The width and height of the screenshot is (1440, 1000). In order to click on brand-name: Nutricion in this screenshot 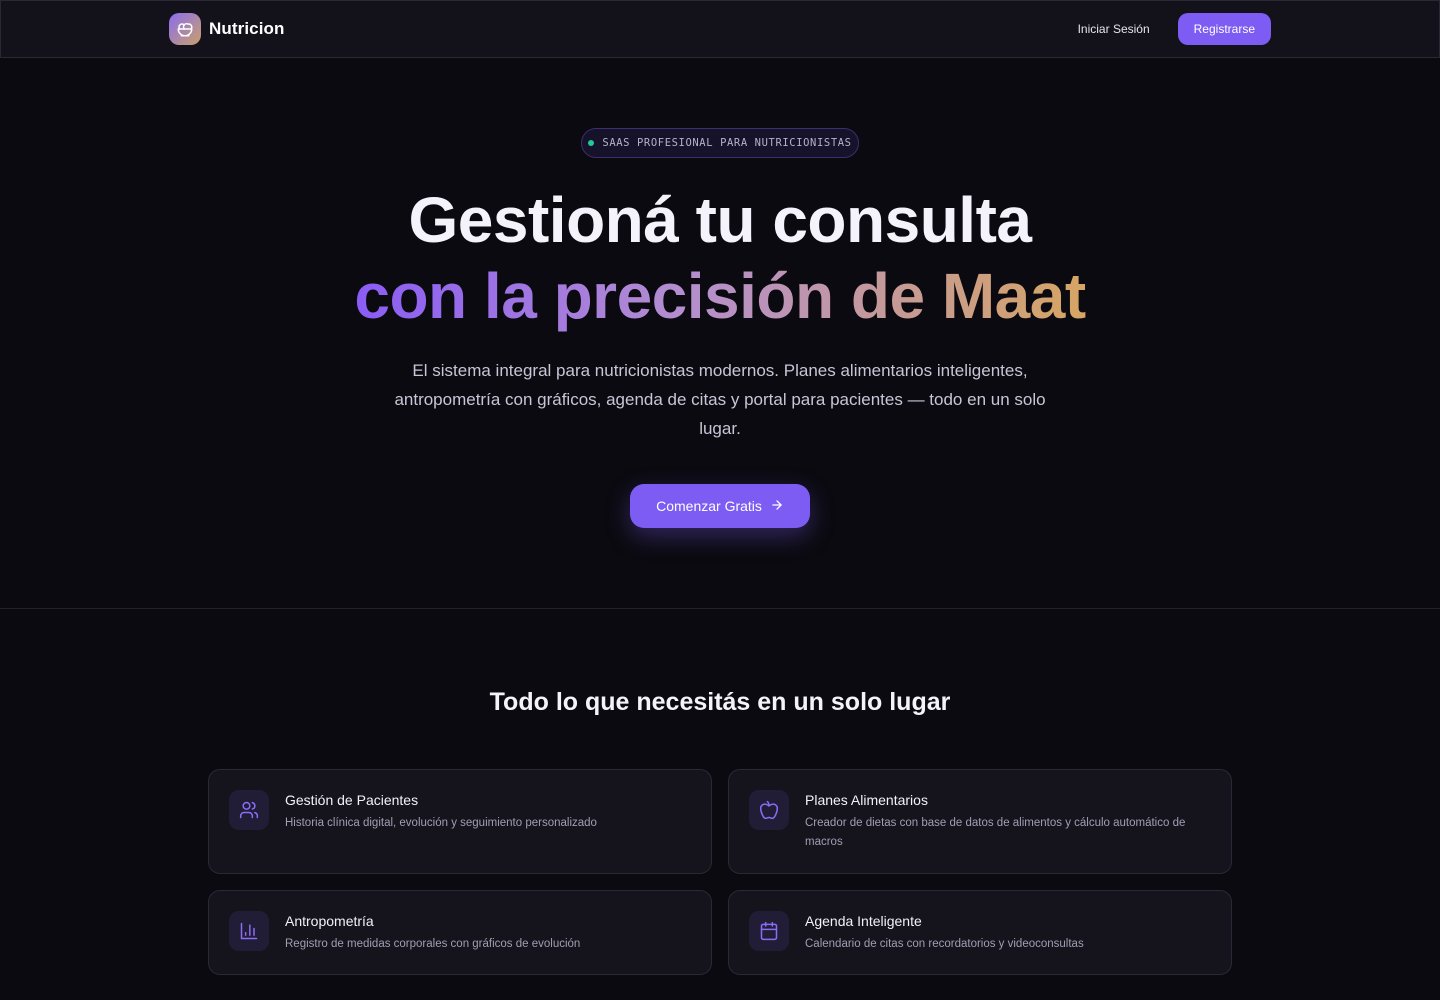, I will do `click(247, 28)`.